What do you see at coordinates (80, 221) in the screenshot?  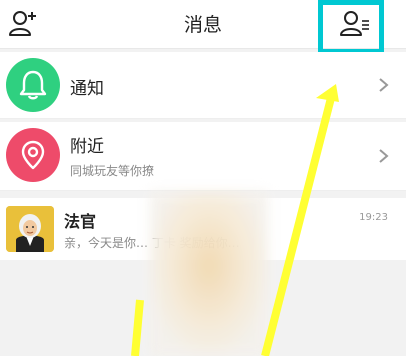 I see `chat-name: 法官` at bounding box center [80, 221].